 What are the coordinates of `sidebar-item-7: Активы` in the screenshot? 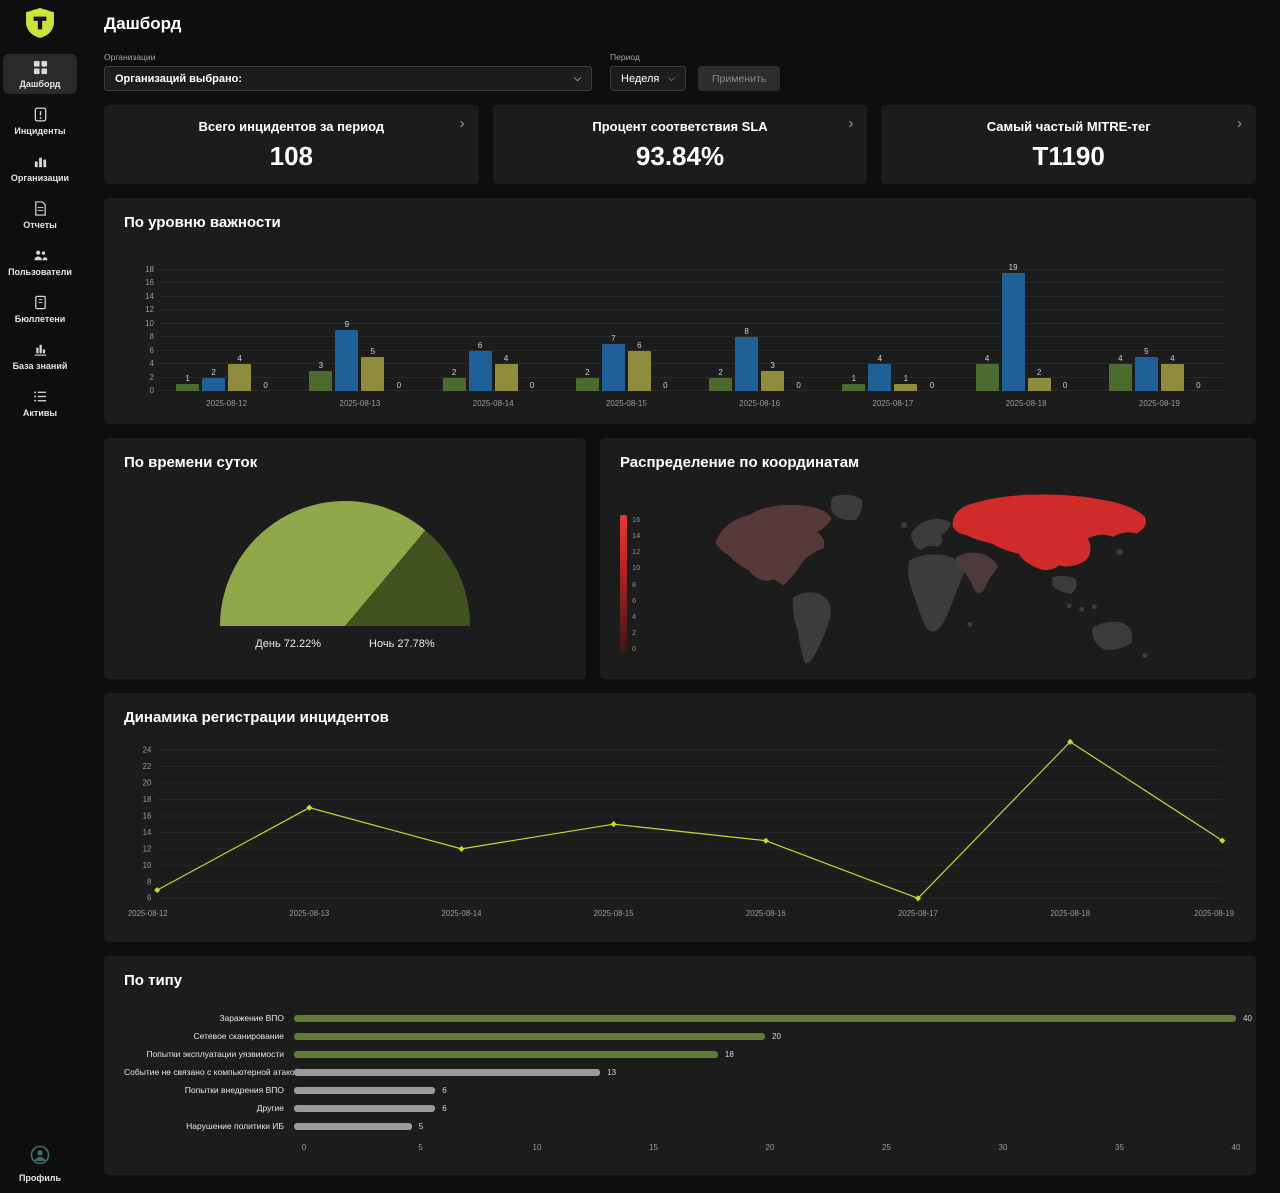 It's located at (40, 403).